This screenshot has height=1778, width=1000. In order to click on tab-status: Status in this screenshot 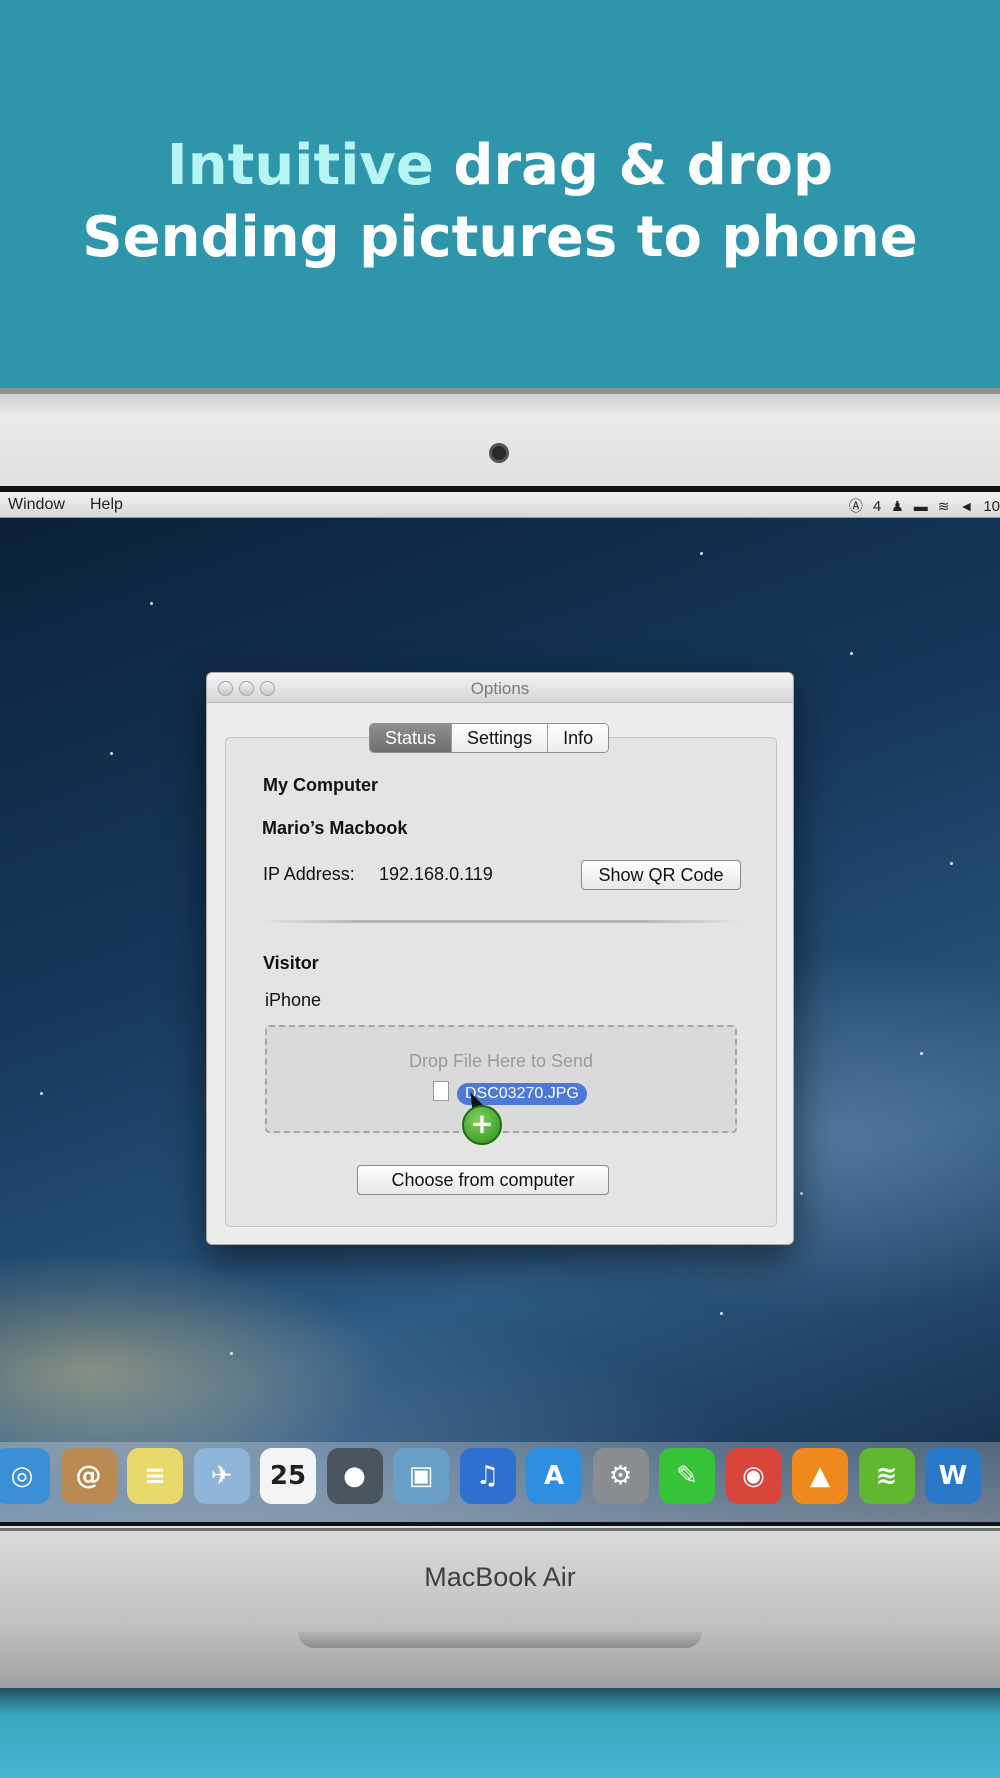, I will do `click(411, 738)`.